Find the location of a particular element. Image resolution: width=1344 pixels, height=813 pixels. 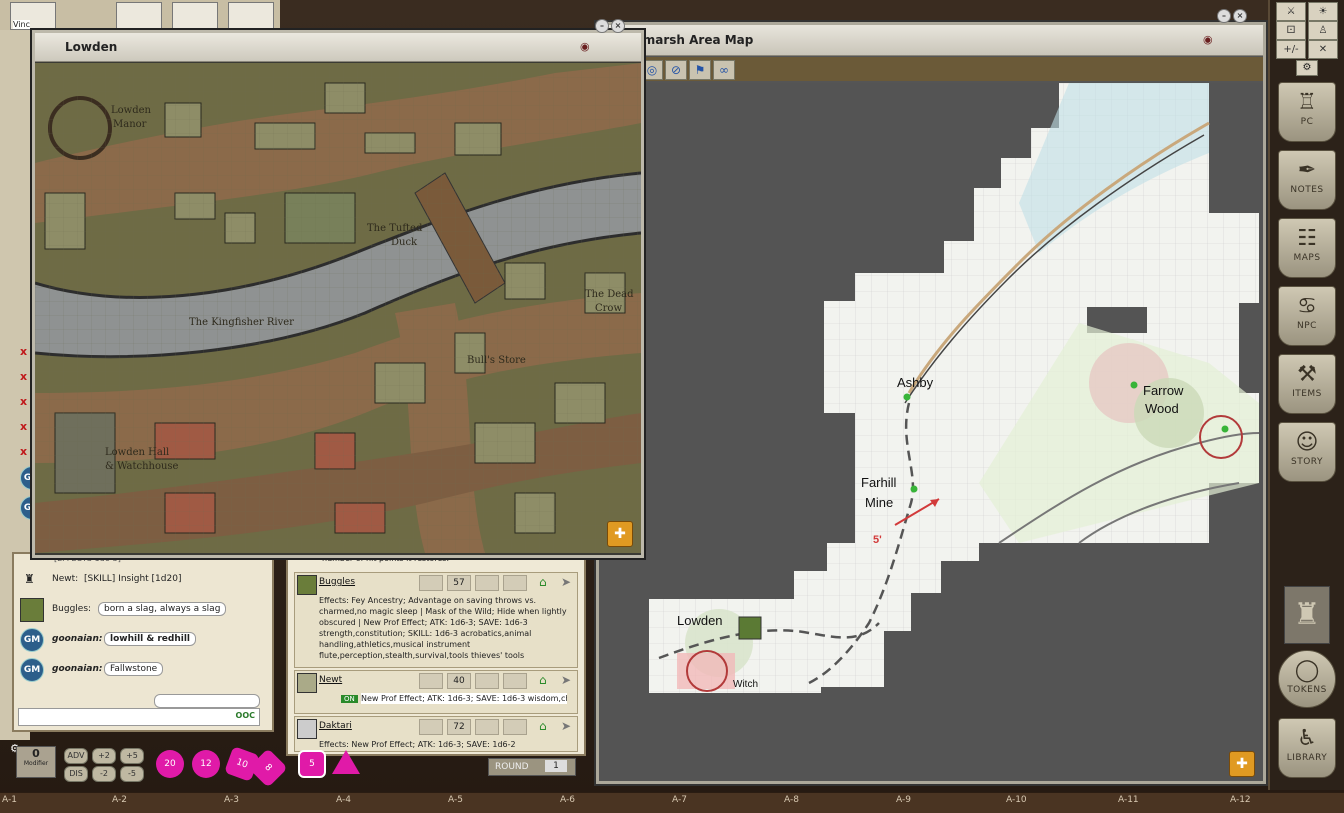

x-icon: ✕ is located at coordinates (1323, 49).